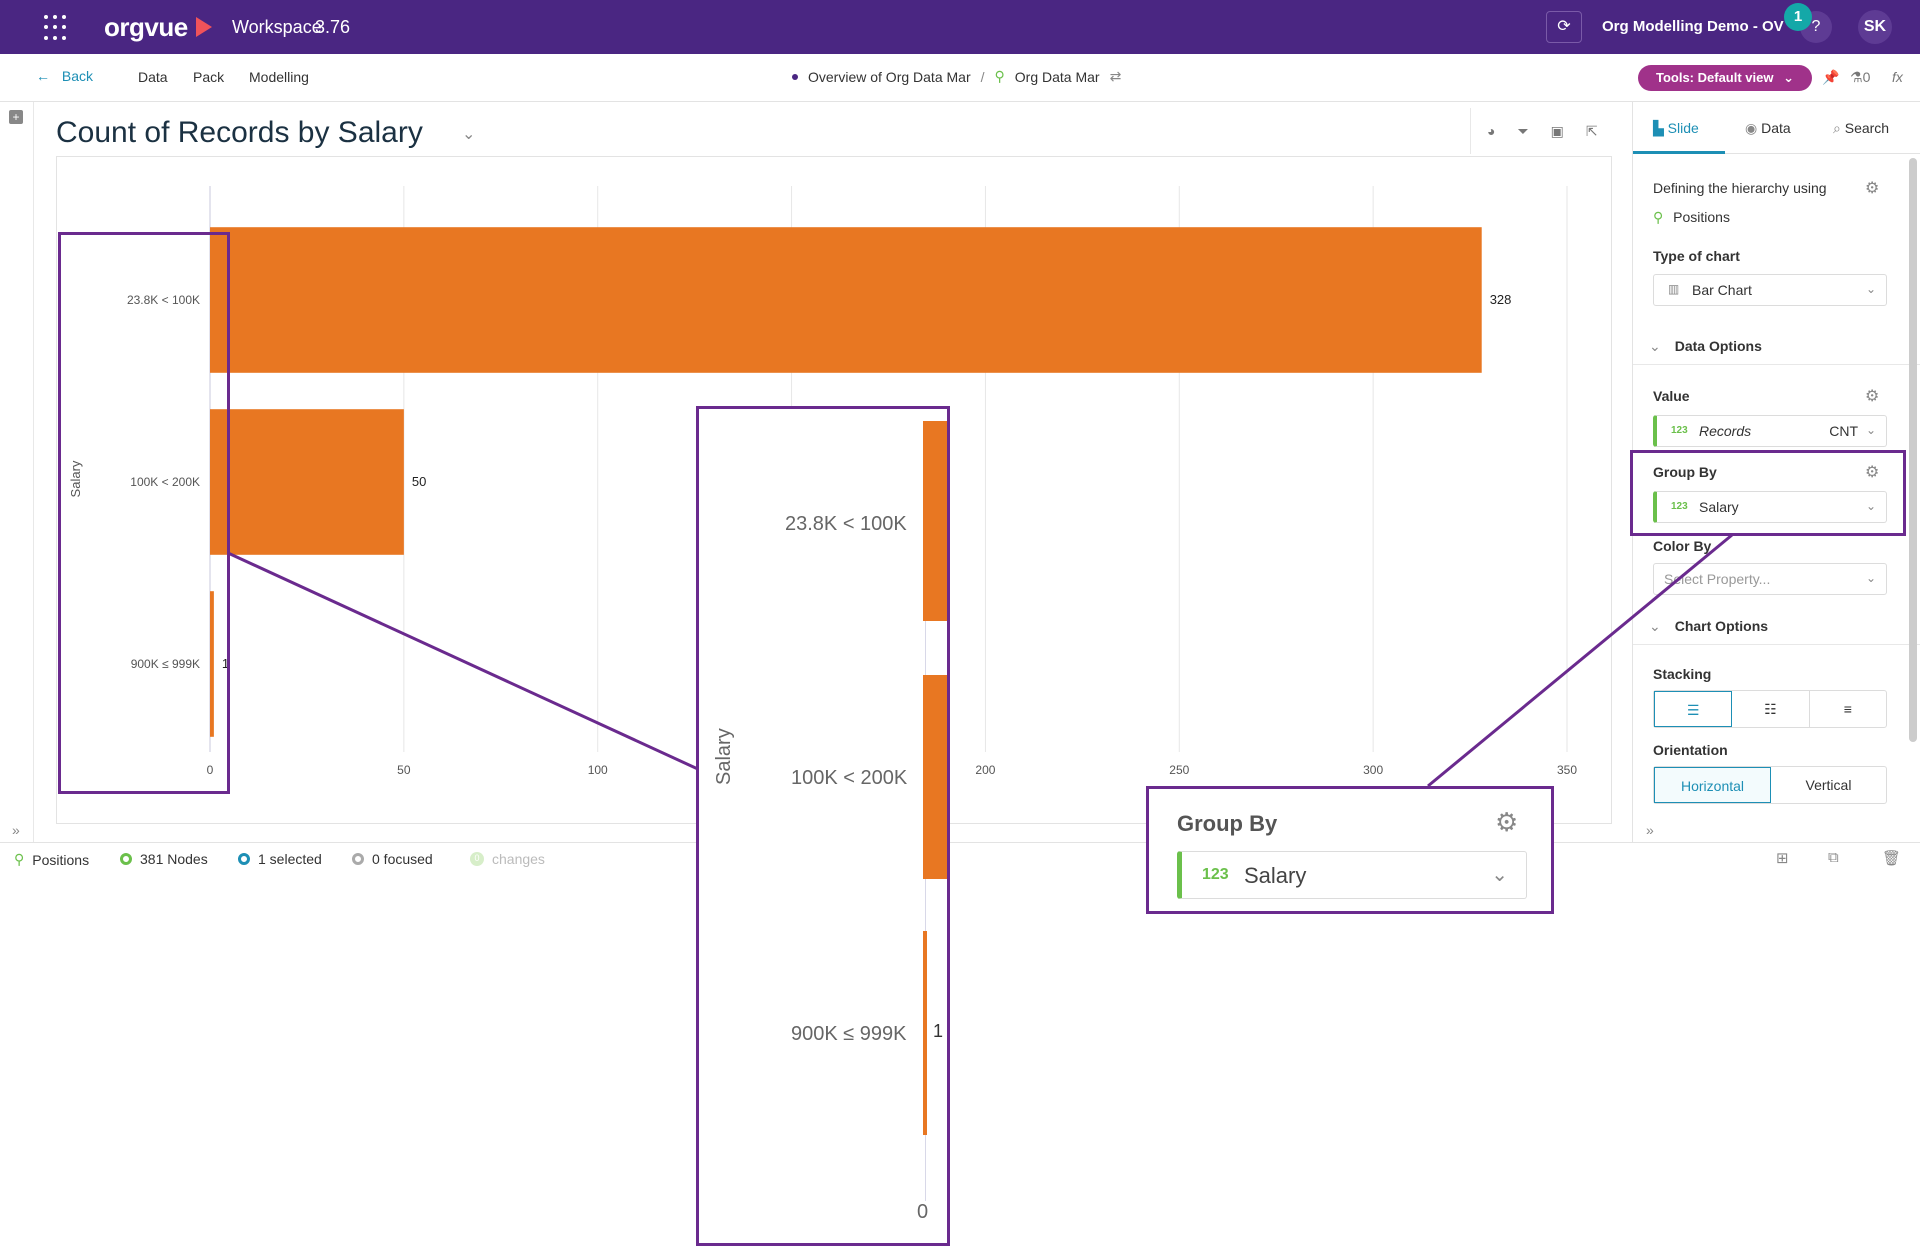 This screenshot has height=1246, width=1920. What do you see at coordinates (1215, 874) in the screenshot?
I see `callout-type-tag: 123` at bounding box center [1215, 874].